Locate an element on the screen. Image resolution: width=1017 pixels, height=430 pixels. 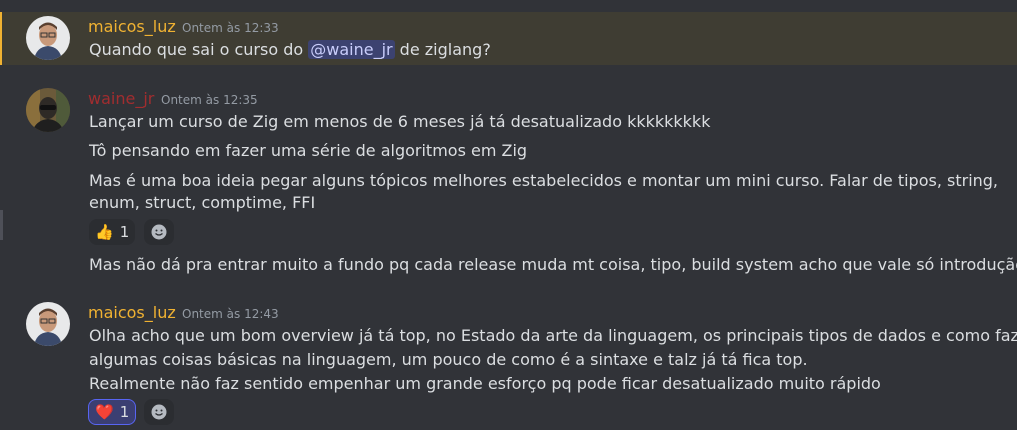
reaction-thumbs-up: 👍 1 is located at coordinates (112, 232).